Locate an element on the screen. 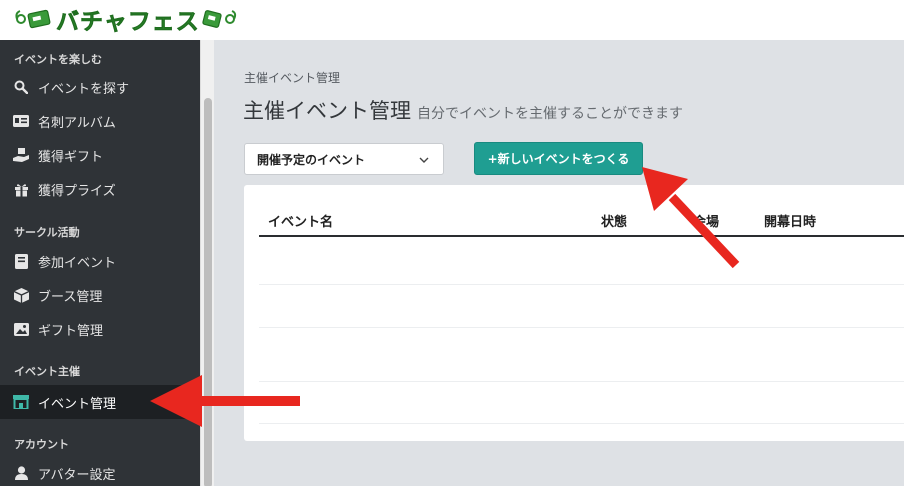 The width and height of the screenshot is (904, 486). image-icon is located at coordinates (21, 329).